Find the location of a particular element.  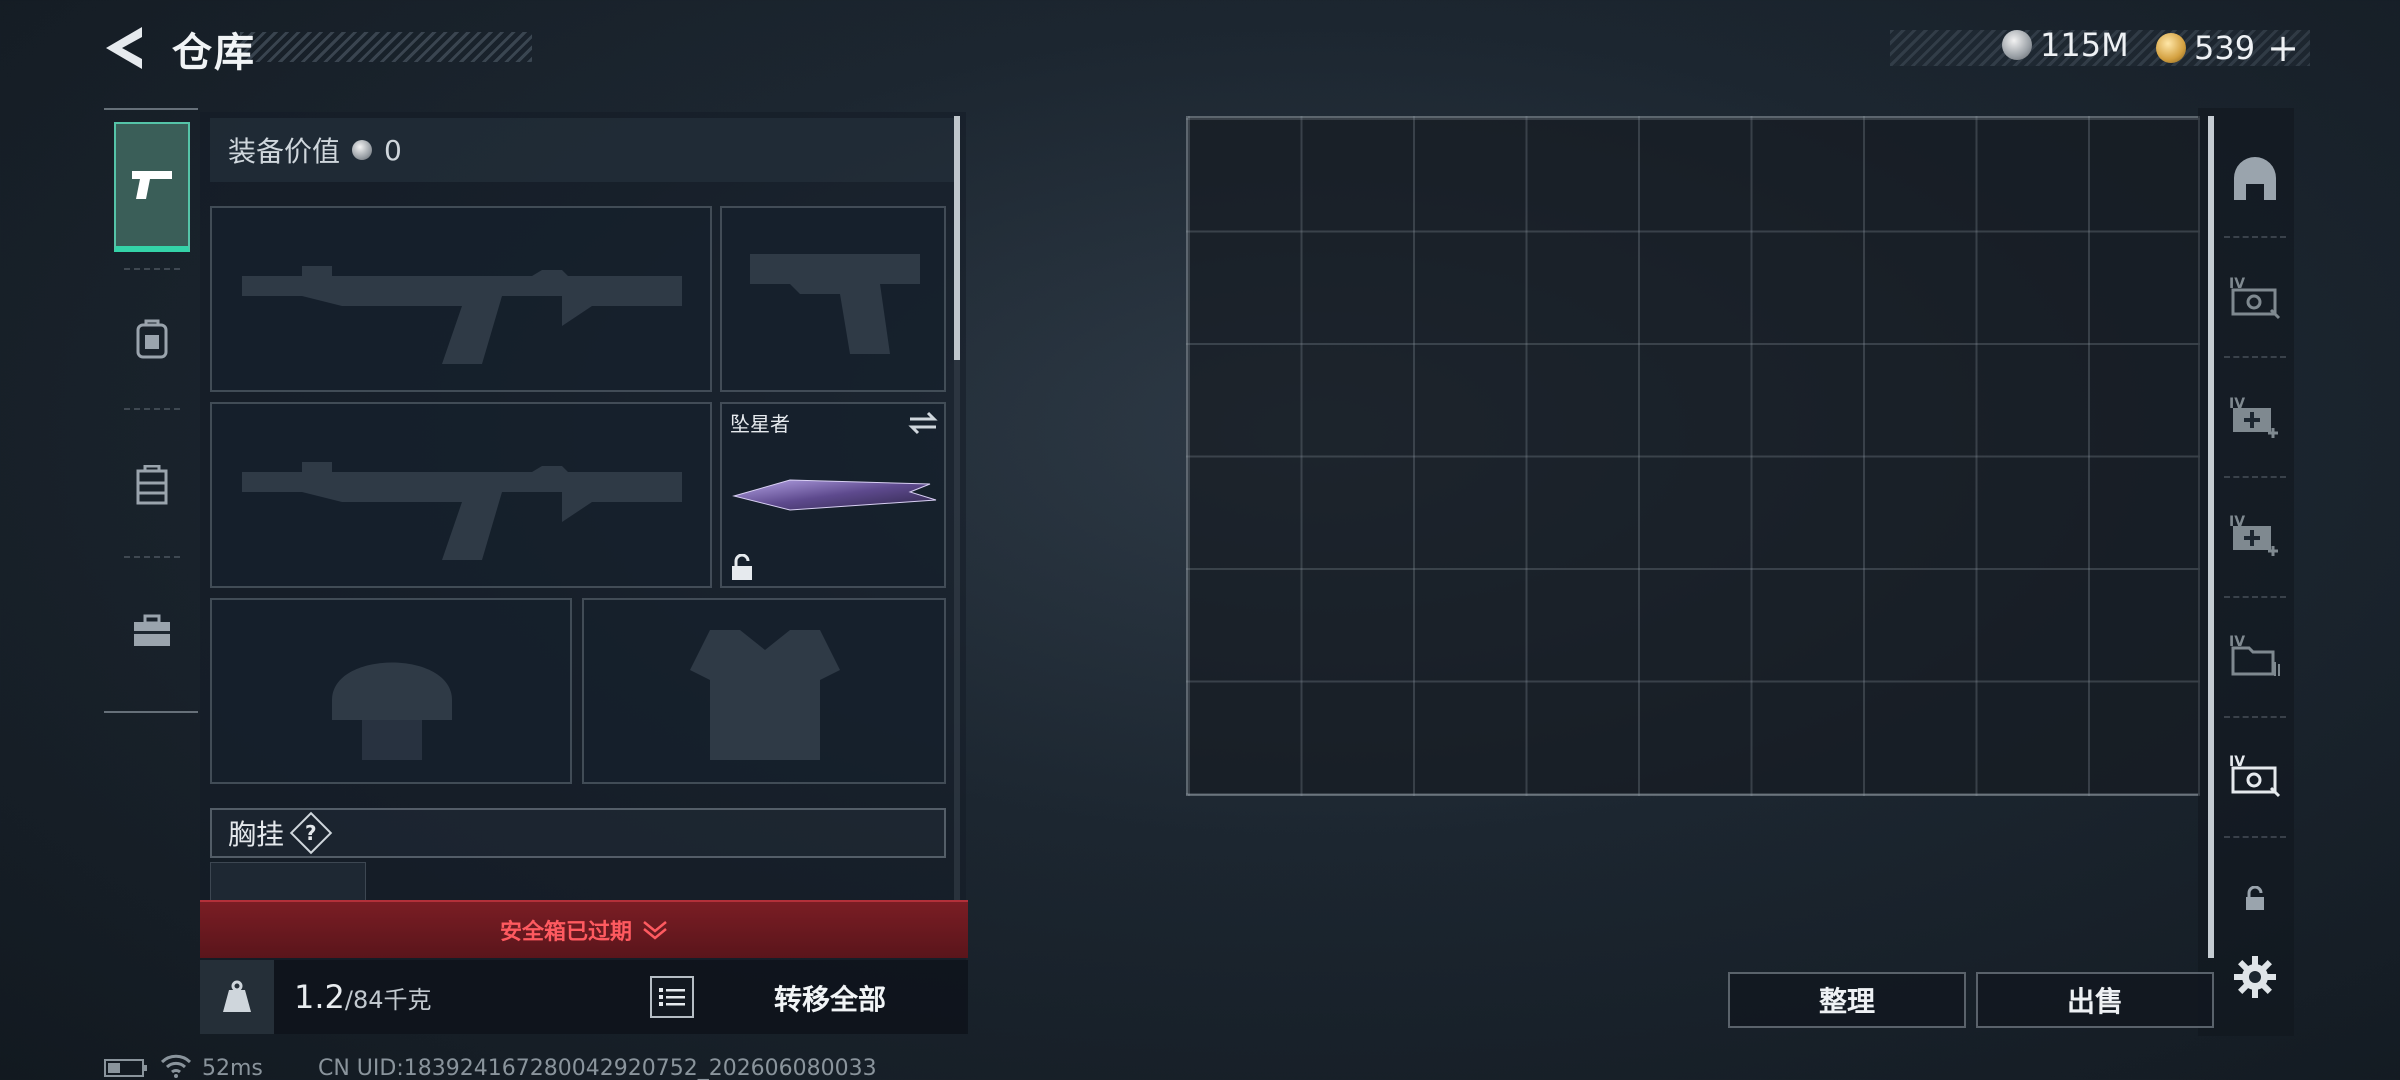

primary-weapon-slot is located at coordinates (461, 299).